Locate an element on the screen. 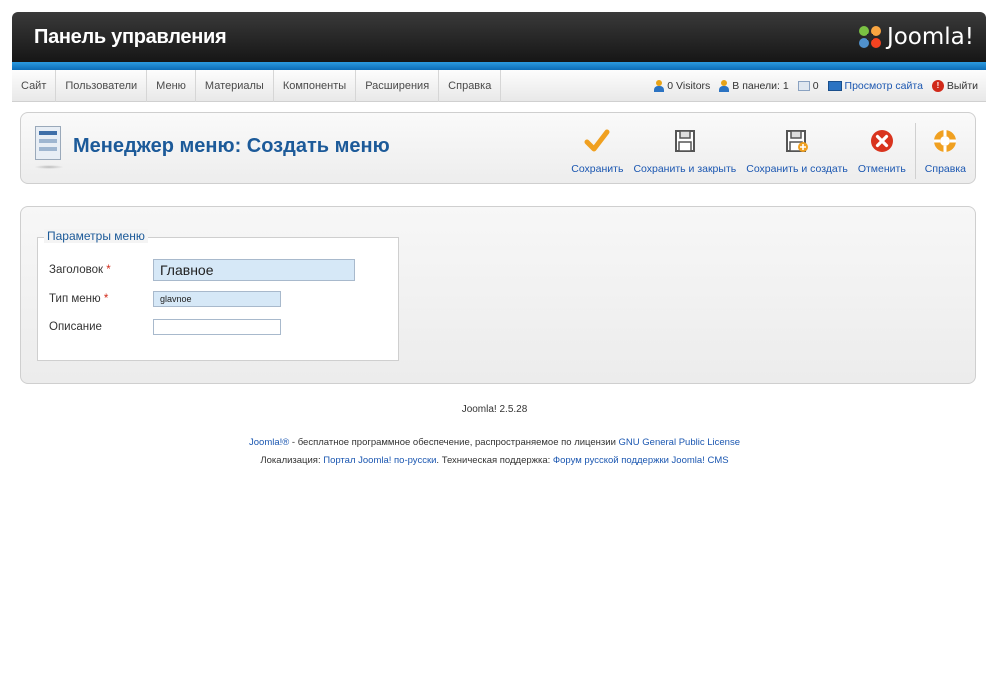 This screenshot has width=989, height=681. save-close-button: Сохранить и закрыть is located at coordinates (684, 151).